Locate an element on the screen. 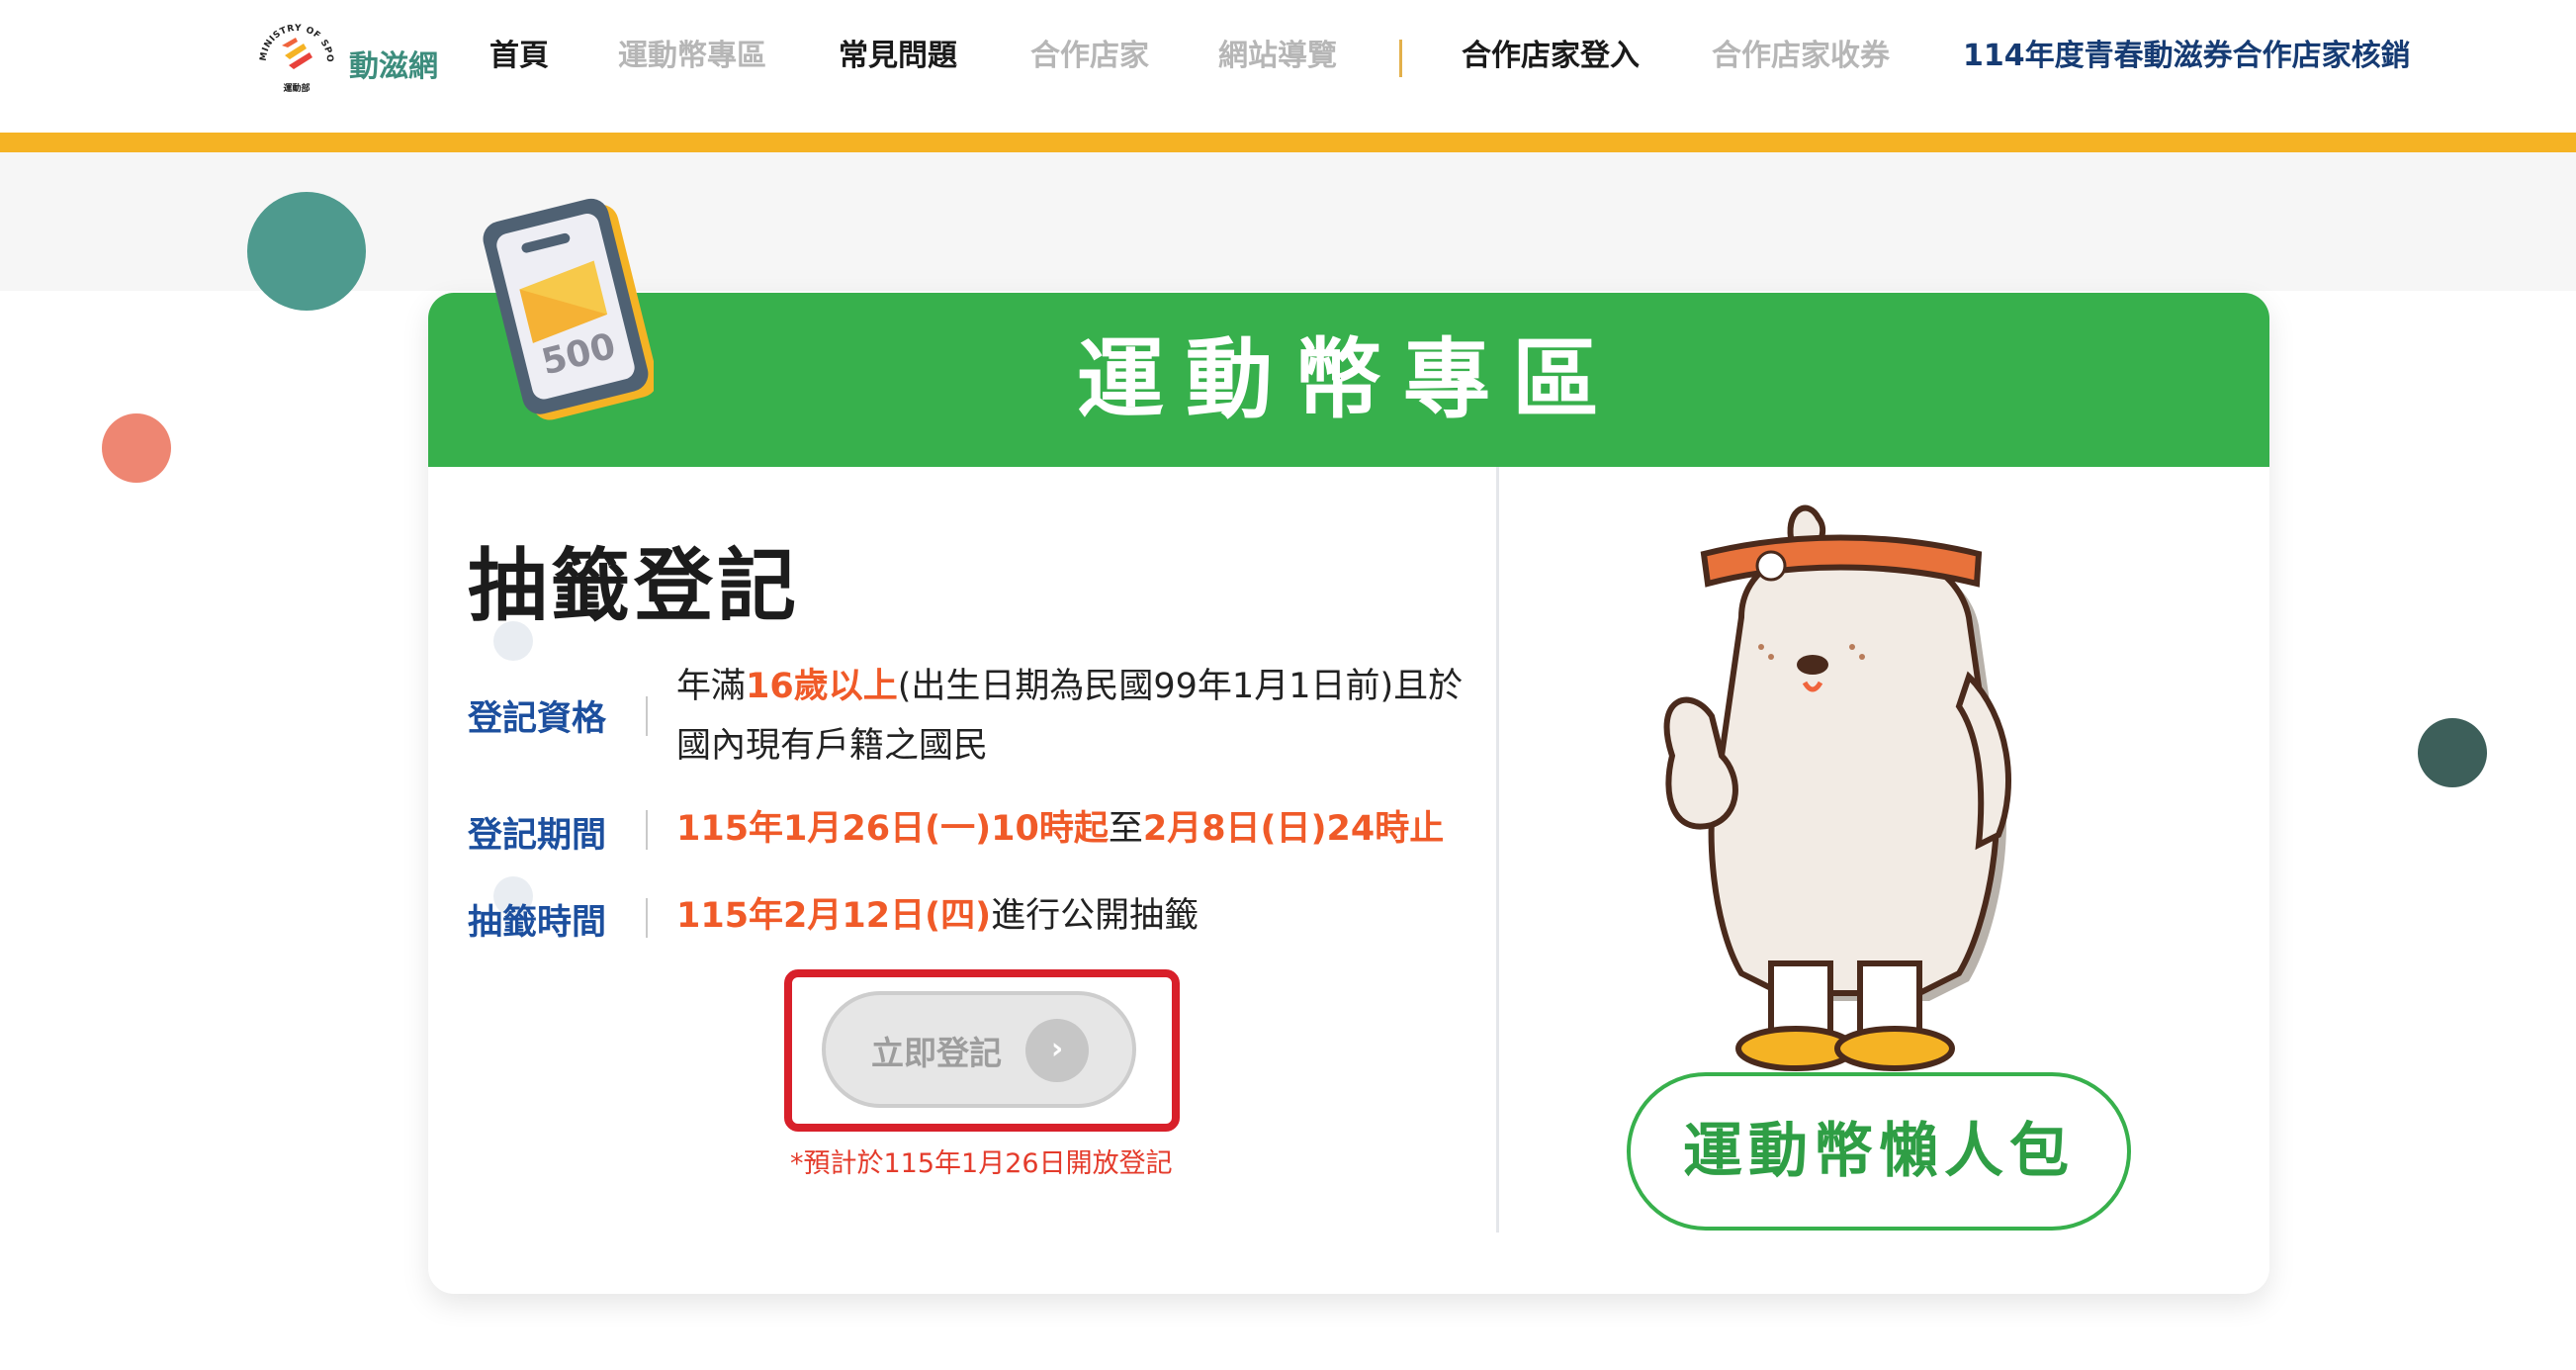 Image resolution: width=2576 pixels, height=1370 pixels. nav-faq: 常見問題 is located at coordinates (898, 56).